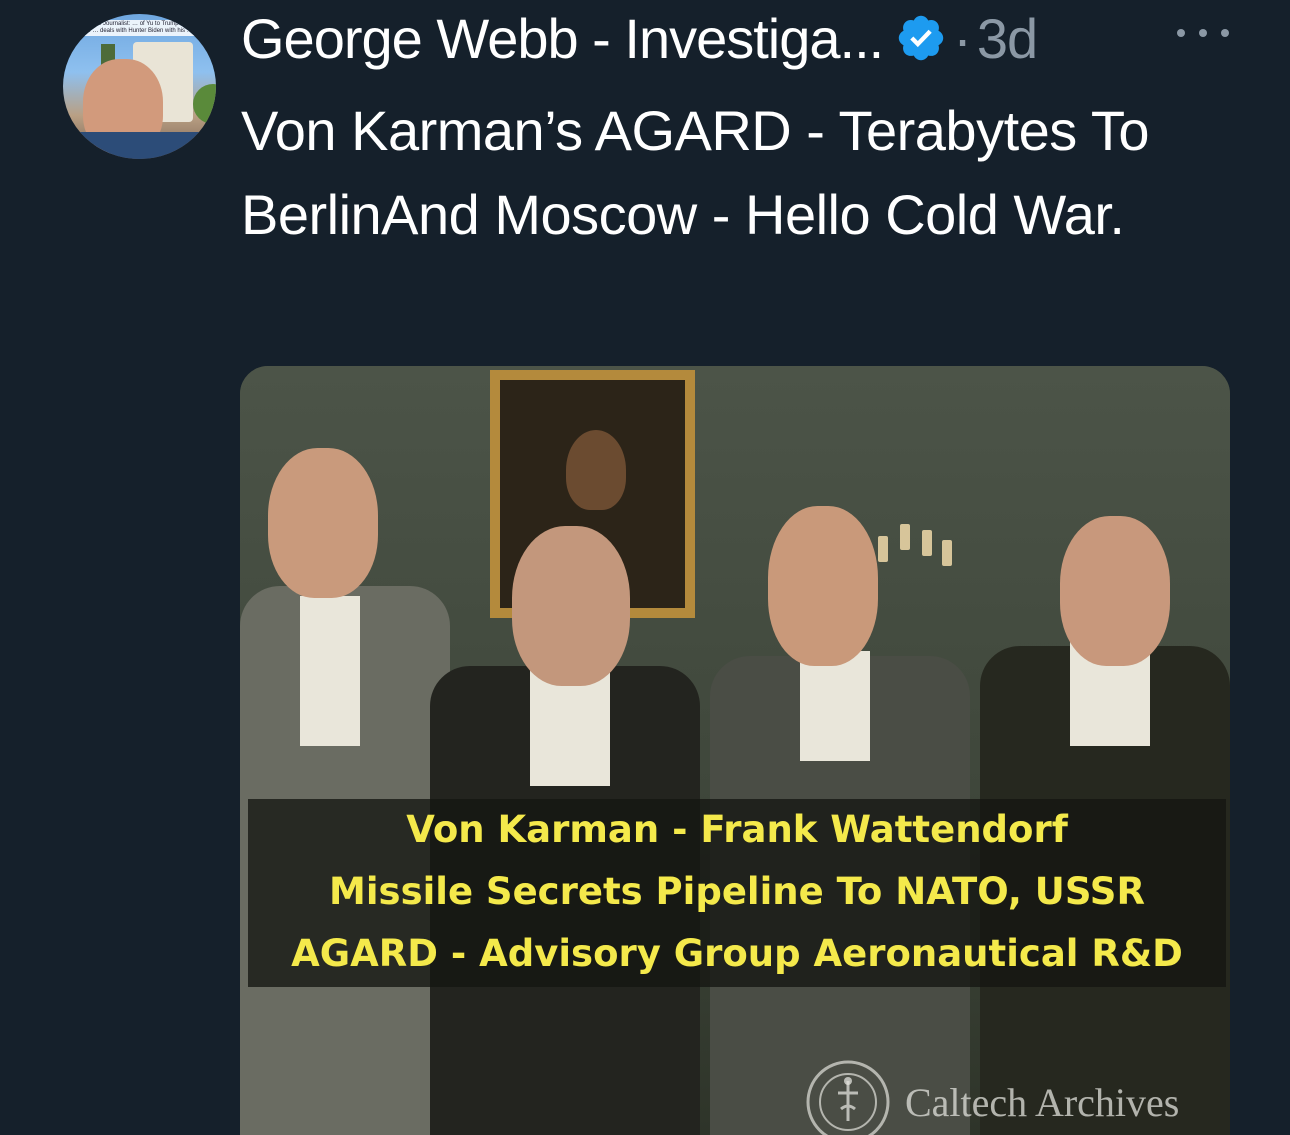  What do you see at coordinates (921, 38) in the screenshot?
I see `verified-badge-icon` at bounding box center [921, 38].